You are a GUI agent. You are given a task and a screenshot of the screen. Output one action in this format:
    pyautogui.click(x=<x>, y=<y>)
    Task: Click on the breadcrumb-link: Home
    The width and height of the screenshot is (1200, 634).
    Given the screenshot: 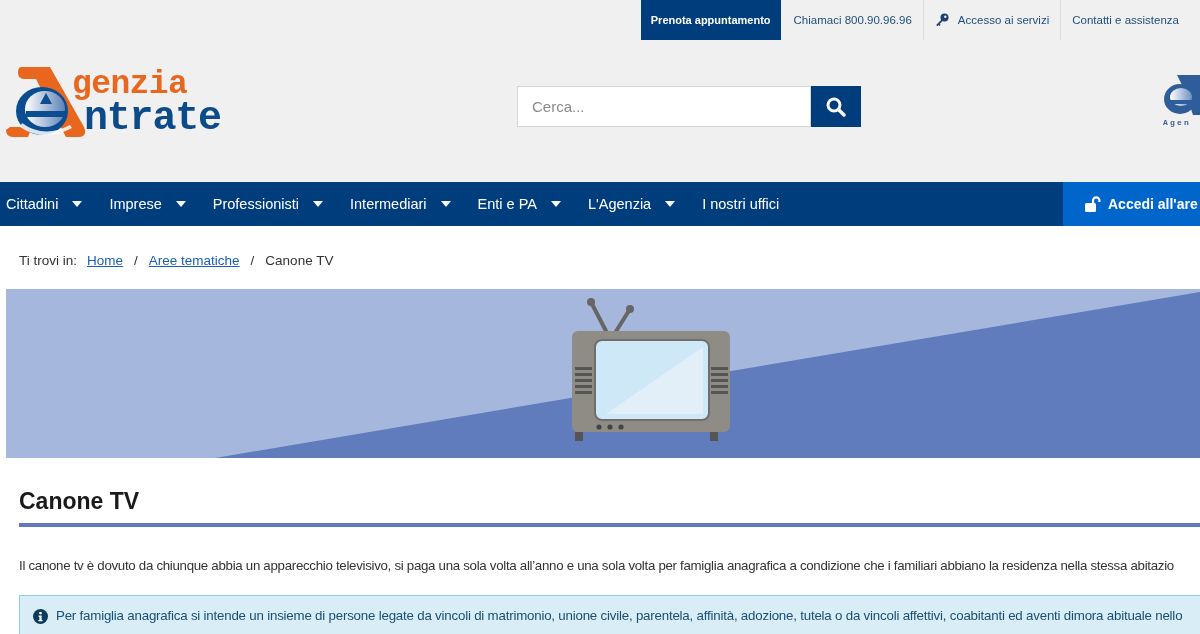 What is the action you would take?
    pyautogui.click(x=105, y=260)
    